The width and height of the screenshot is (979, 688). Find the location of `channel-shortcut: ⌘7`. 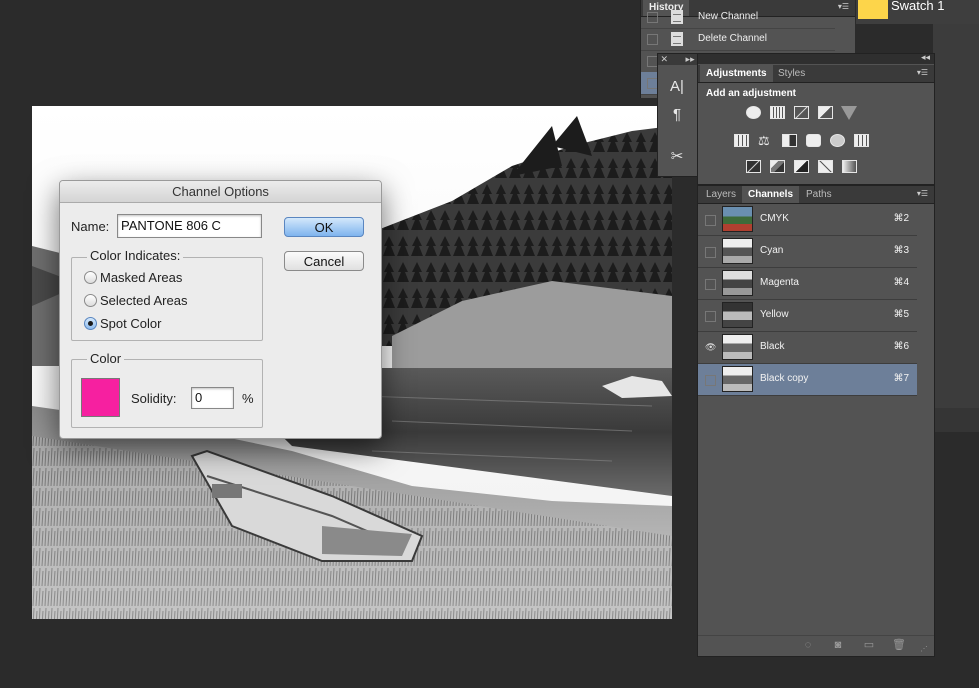

channel-shortcut: ⌘7 is located at coordinates (901, 378).